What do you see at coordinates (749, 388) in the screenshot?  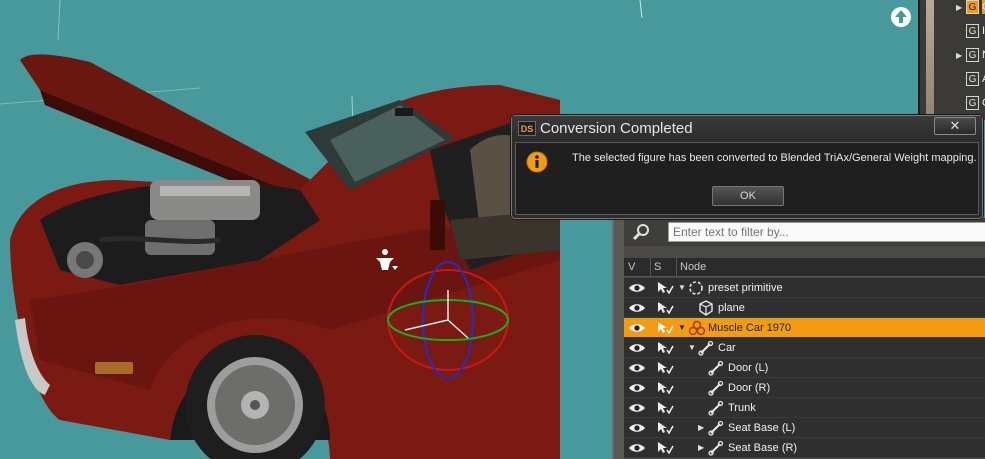 I see `node-label: Door (R)` at bounding box center [749, 388].